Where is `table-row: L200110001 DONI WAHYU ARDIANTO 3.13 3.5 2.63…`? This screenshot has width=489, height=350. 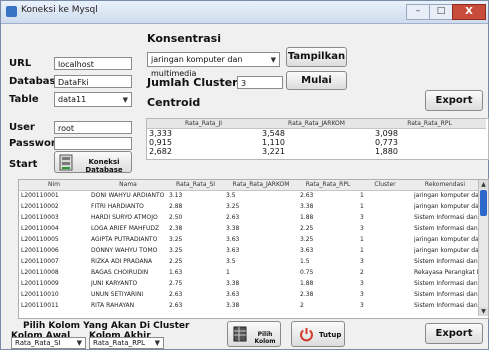
table-row: L200110001 DONI WAHYU ARDIANTO 3.13 3.5 2.63… is located at coordinates (248, 195).